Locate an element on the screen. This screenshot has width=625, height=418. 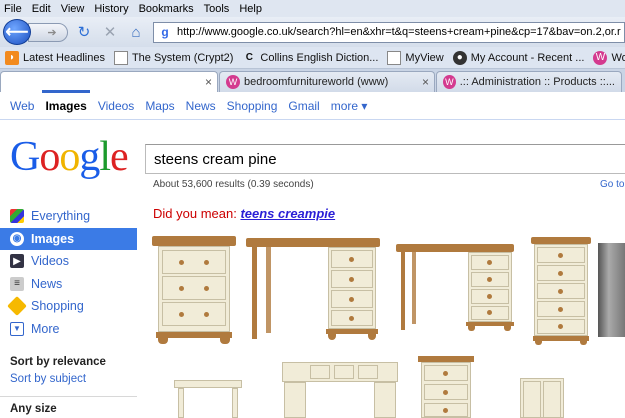
bookmark-latest-headlines: ◗ Latest Headlines is located at coordinates (55, 57).